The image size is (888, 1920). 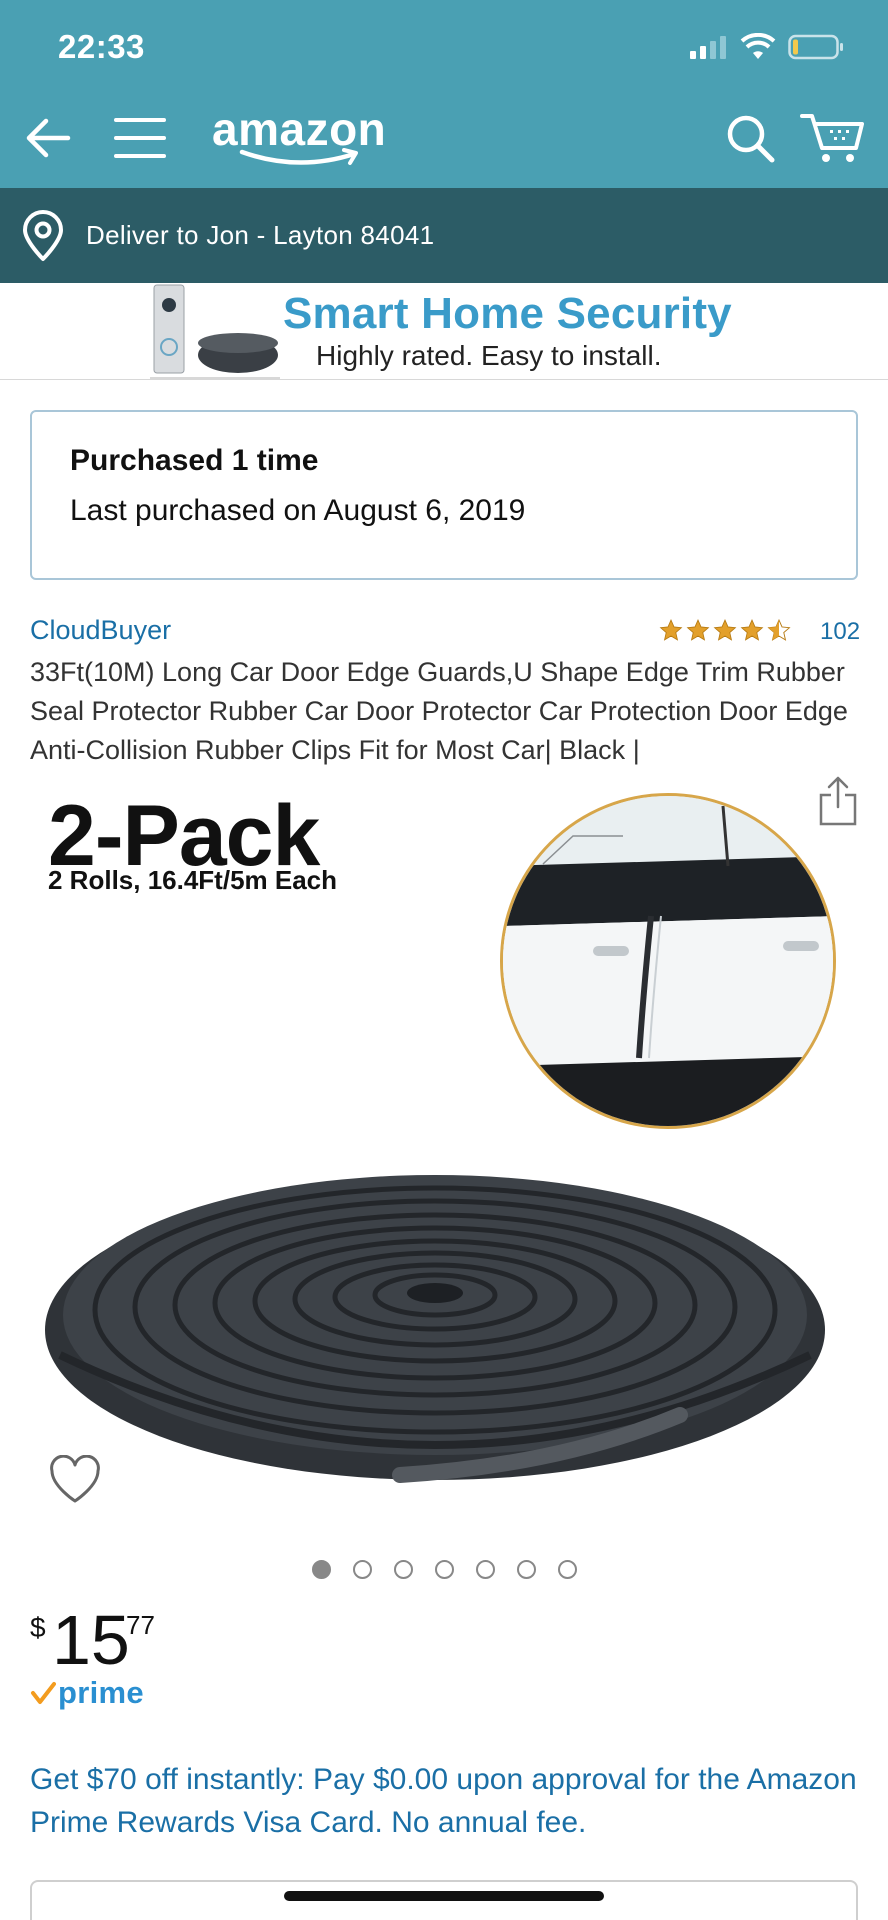 I want to click on carousel-indicator, so click(x=444, y=1569).